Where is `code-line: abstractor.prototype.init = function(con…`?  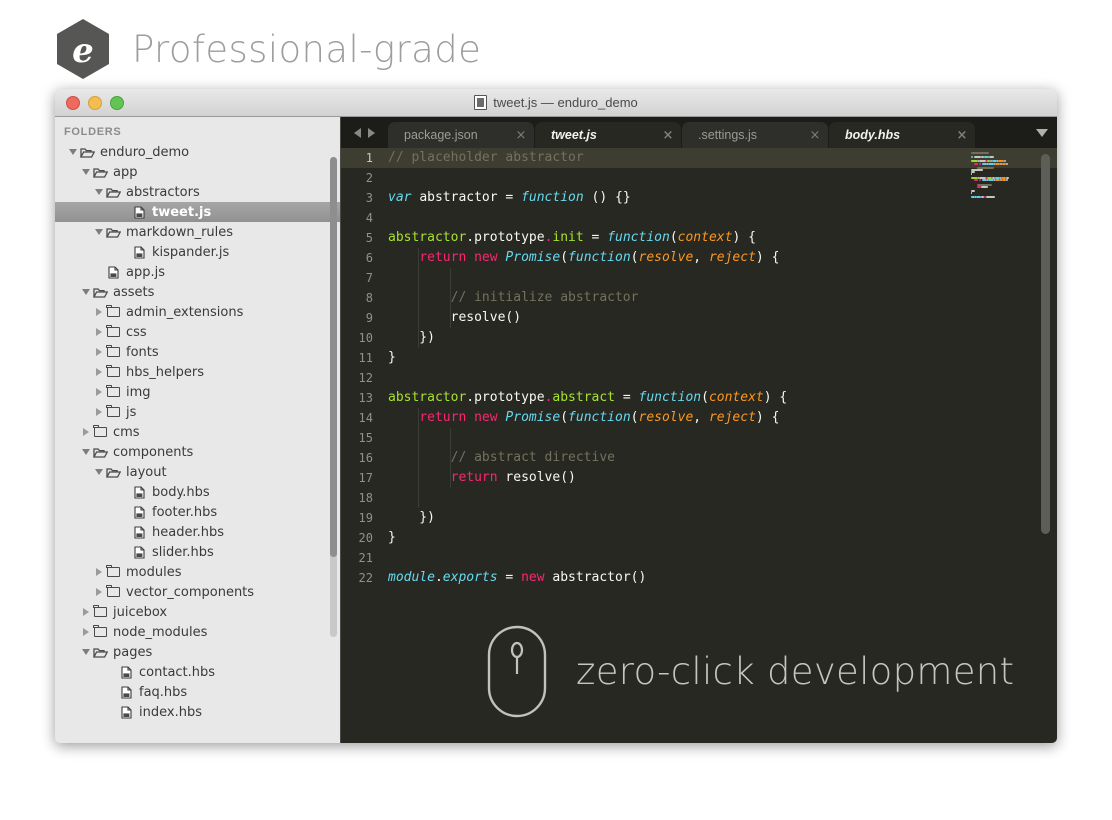
code-line: abstractor.prototype.init = function(con… is located at coordinates (719, 238).